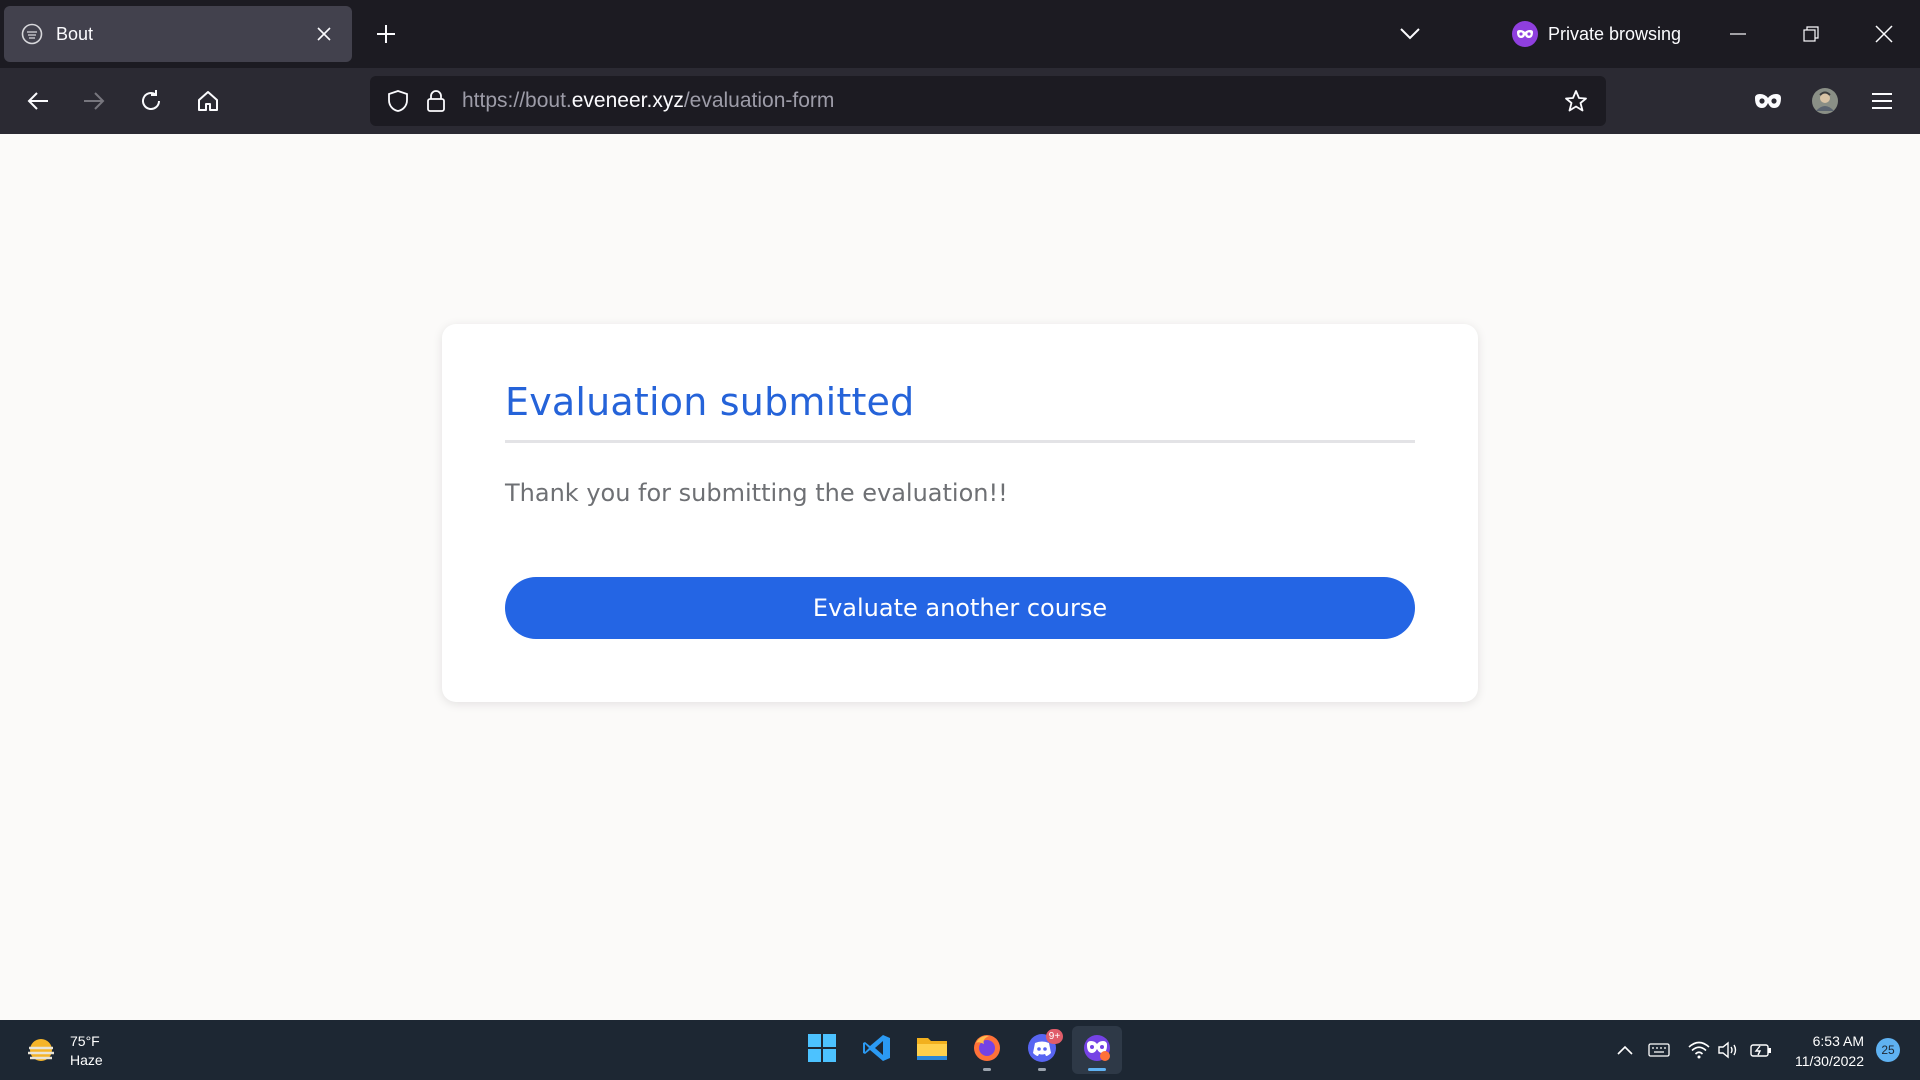 The image size is (1920, 1080). I want to click on title-divider, so click(960, 441).